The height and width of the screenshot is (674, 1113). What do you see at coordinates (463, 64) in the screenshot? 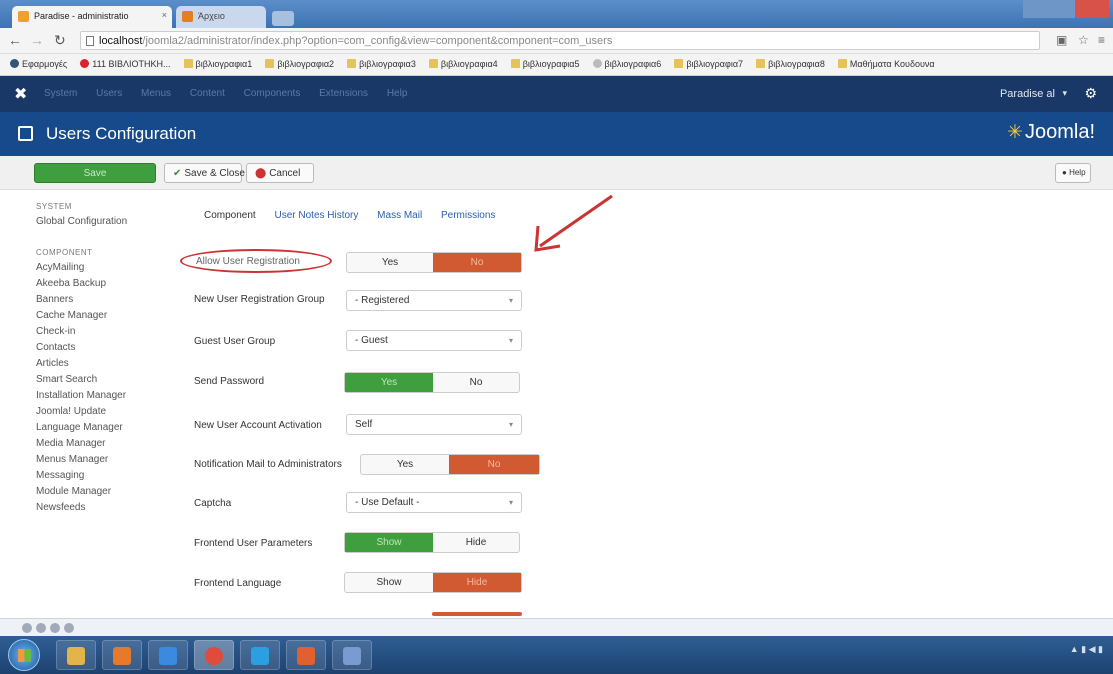
I see `bookmark-item: βιβλιογραφια4` at bounding box center [463, 64].